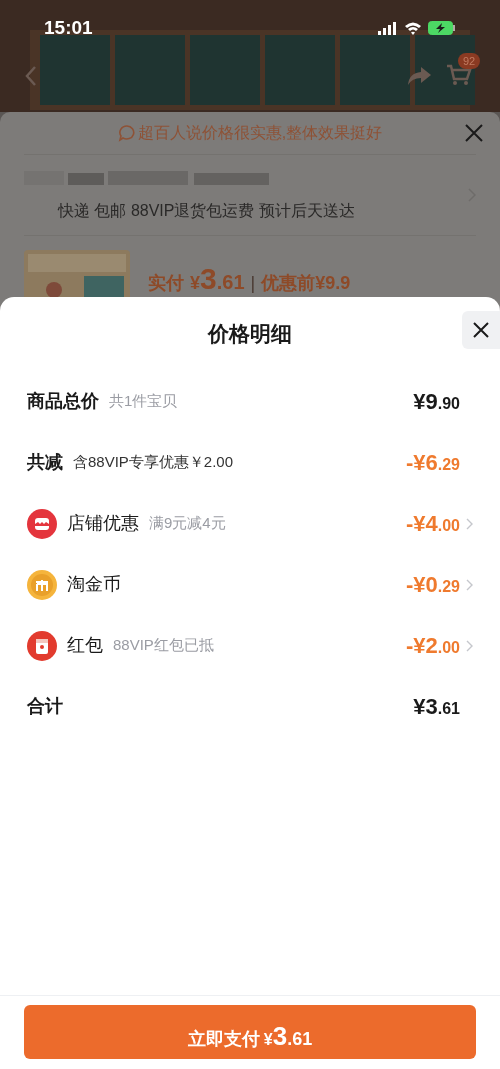  What do you see at coordinates (217, 279) in the screenshot?
I see `paid-price: ¥3.61` at bounding box center [217, 279].